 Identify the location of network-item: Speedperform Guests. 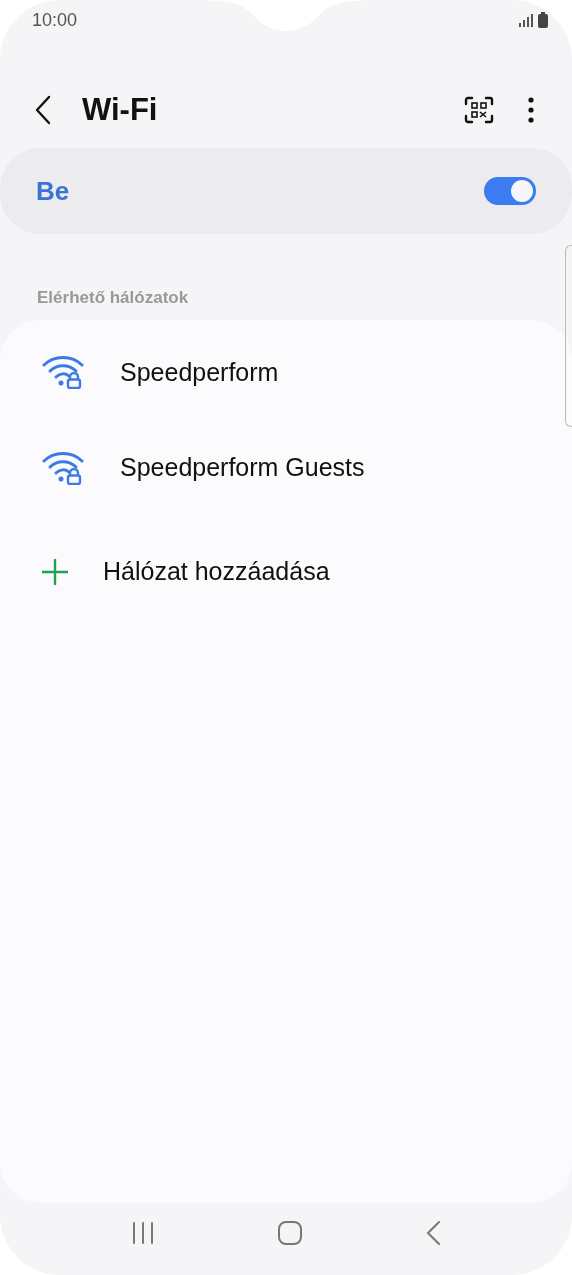
(286, 467).